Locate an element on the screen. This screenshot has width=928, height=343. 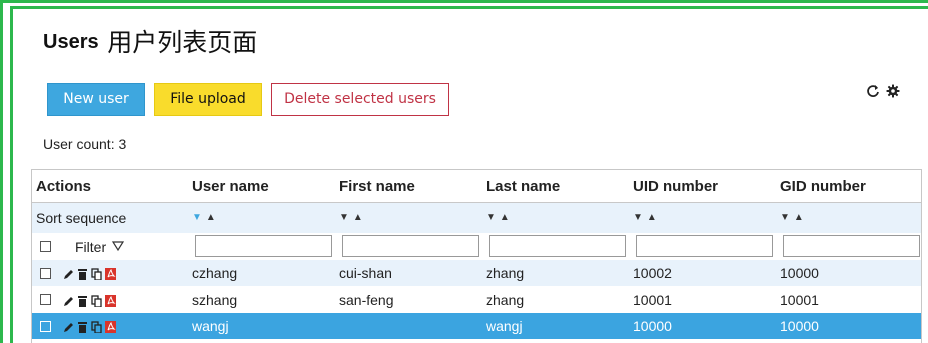
sort-row: Sort sequence ▼ ▲ ▼ ▲ ▼ ▲ ▼ ▲ ▼ ▲ is located at coordinates (476, 218).